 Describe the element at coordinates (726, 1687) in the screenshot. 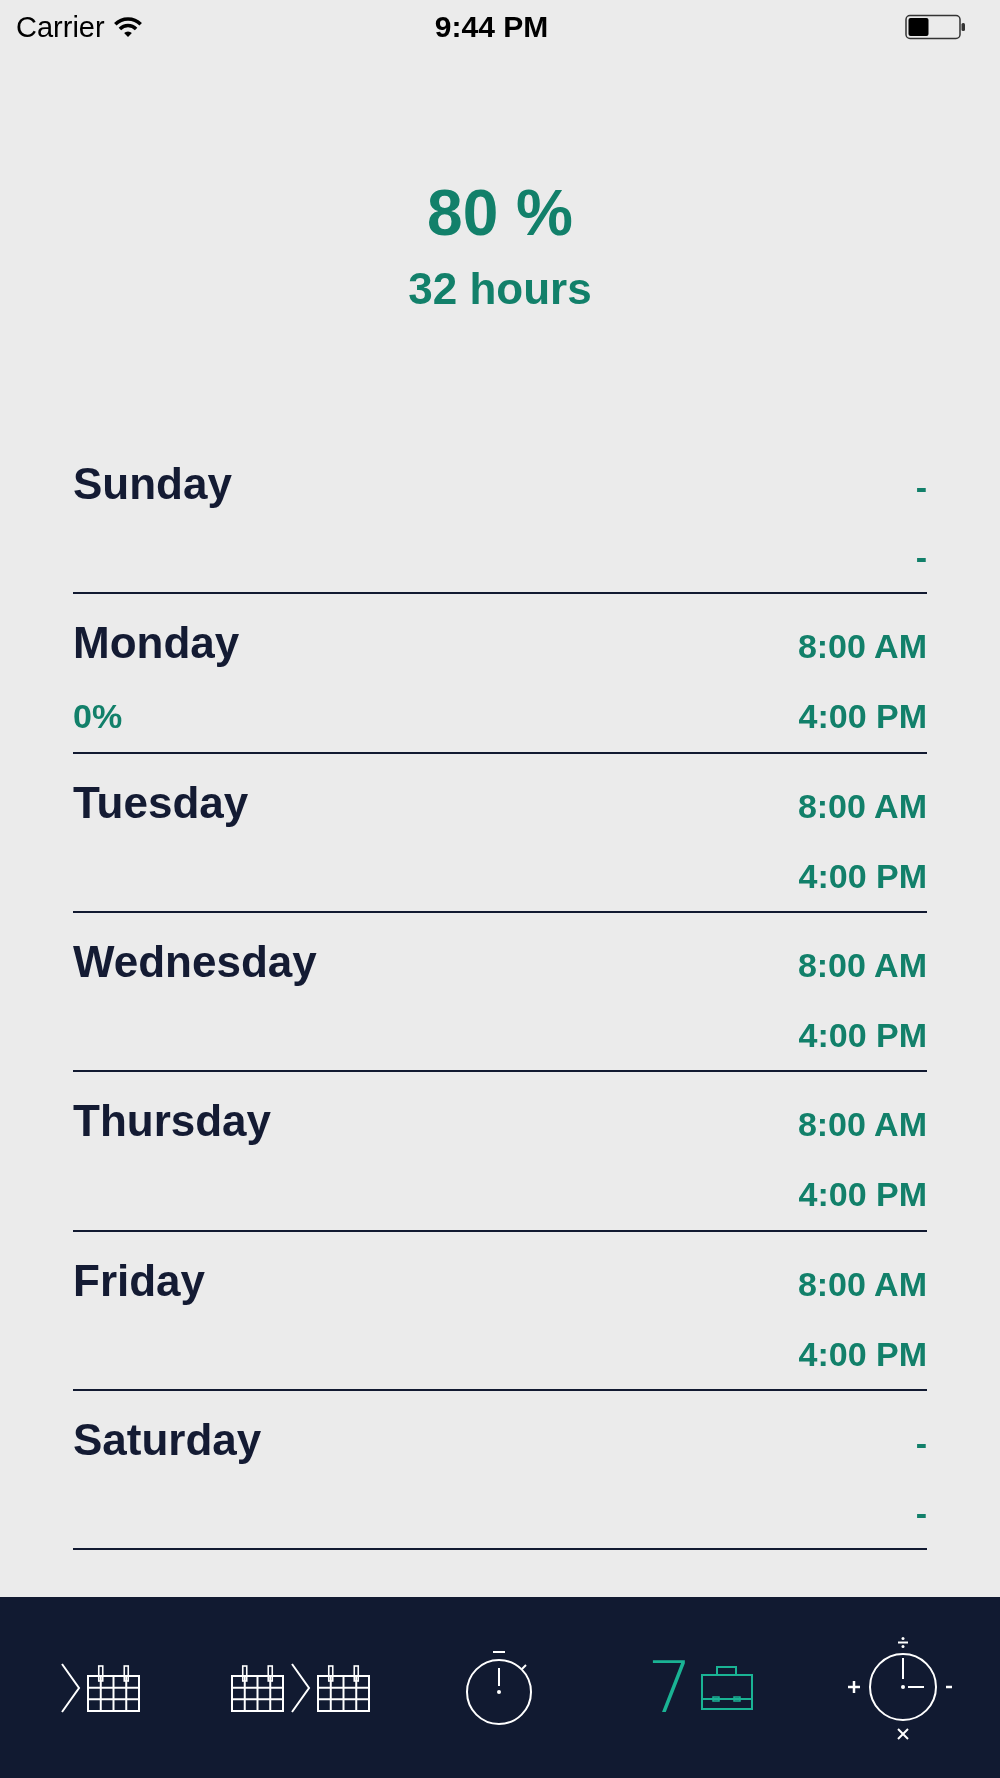

I see `briefcase-icon` at that location.